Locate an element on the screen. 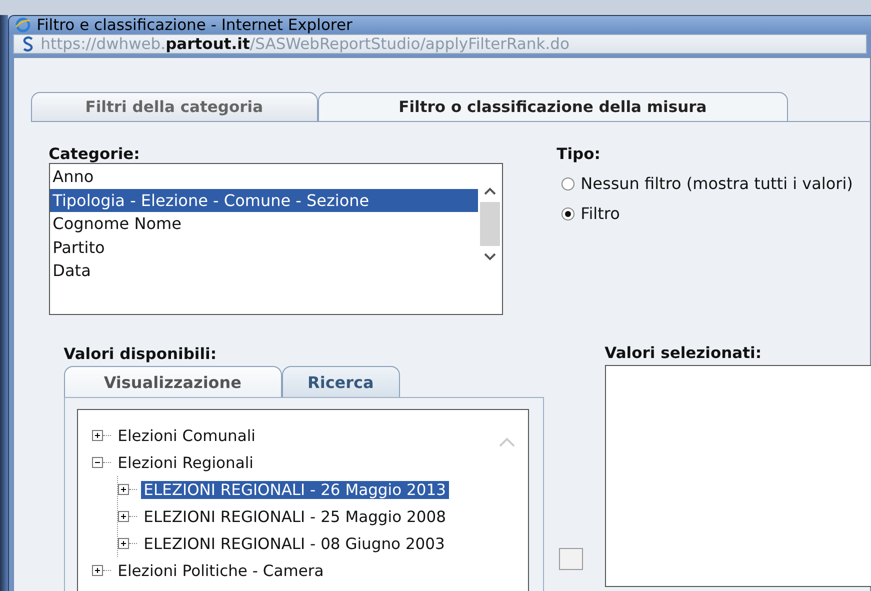  tab: Visualizzazione is located at coordinates (173, 381).